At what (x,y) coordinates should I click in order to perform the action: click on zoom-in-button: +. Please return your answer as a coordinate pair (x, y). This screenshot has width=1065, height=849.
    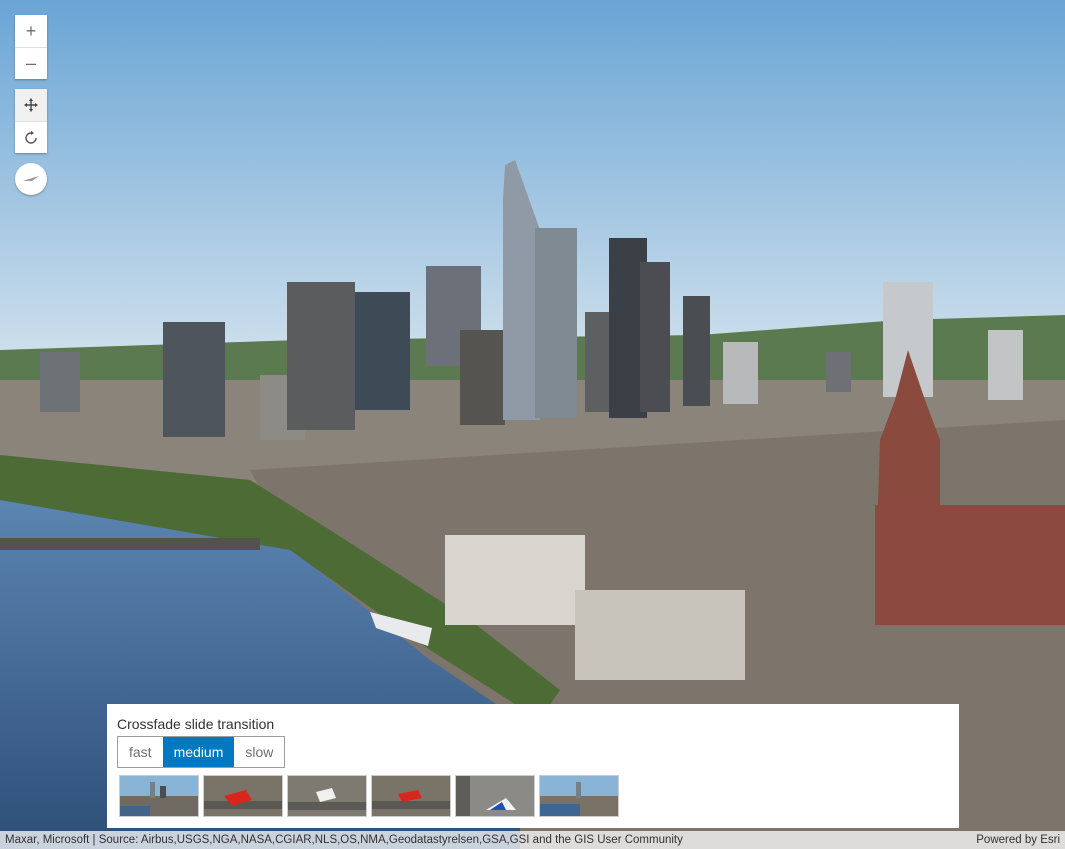
    Looking at the image, I should click on (31, 31).